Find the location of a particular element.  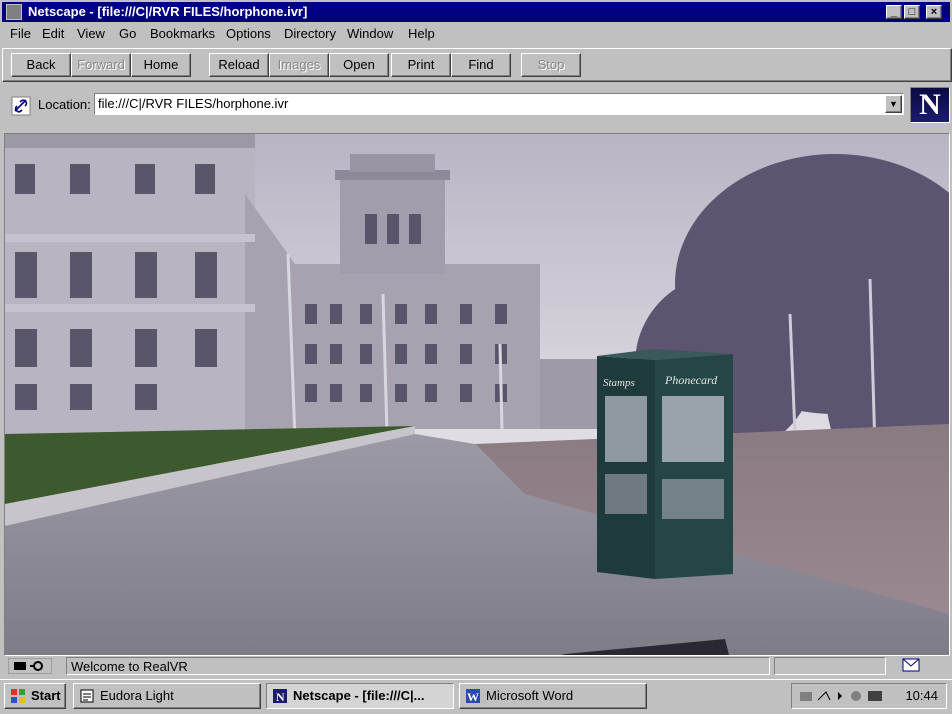

menu-help: Help is located at coordinates (421, 34).